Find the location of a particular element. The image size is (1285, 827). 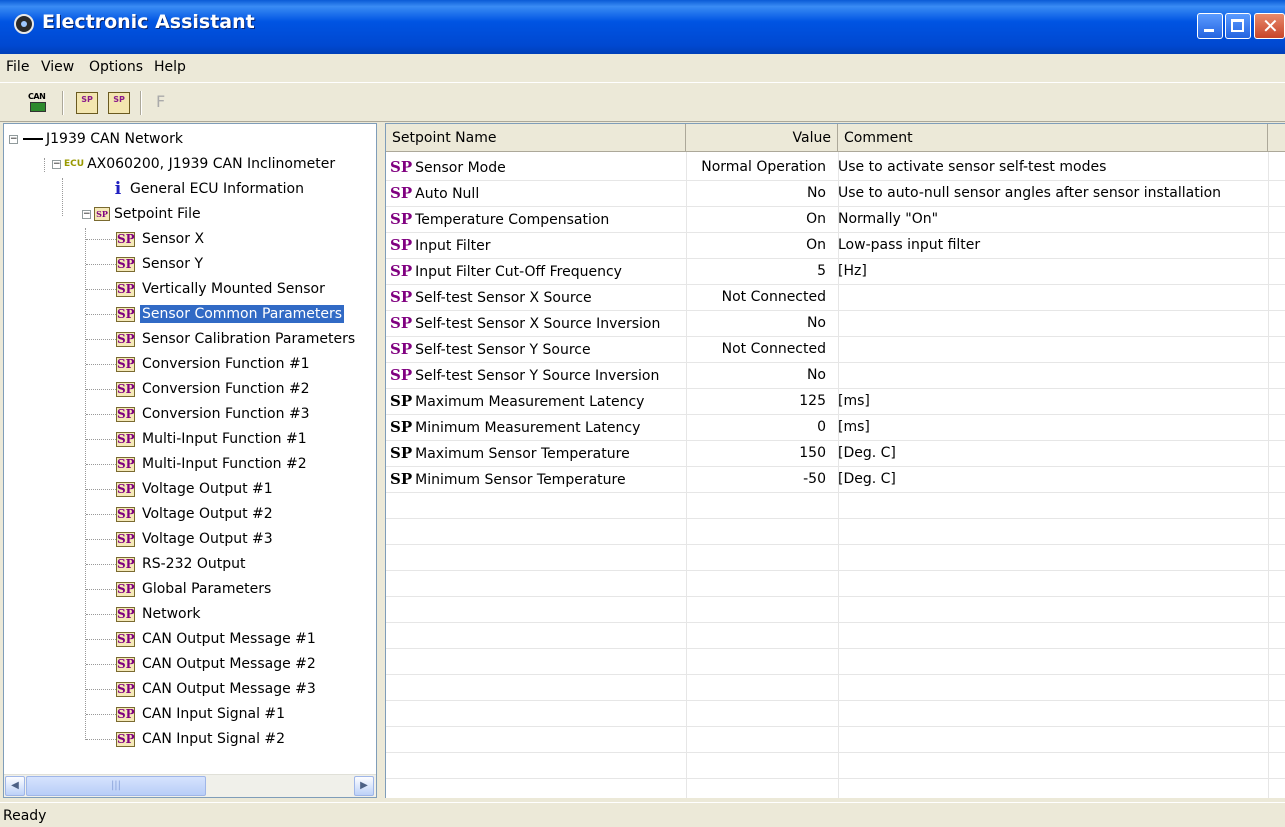

setpoint-value: 125 is located at coordinates (758, 401).